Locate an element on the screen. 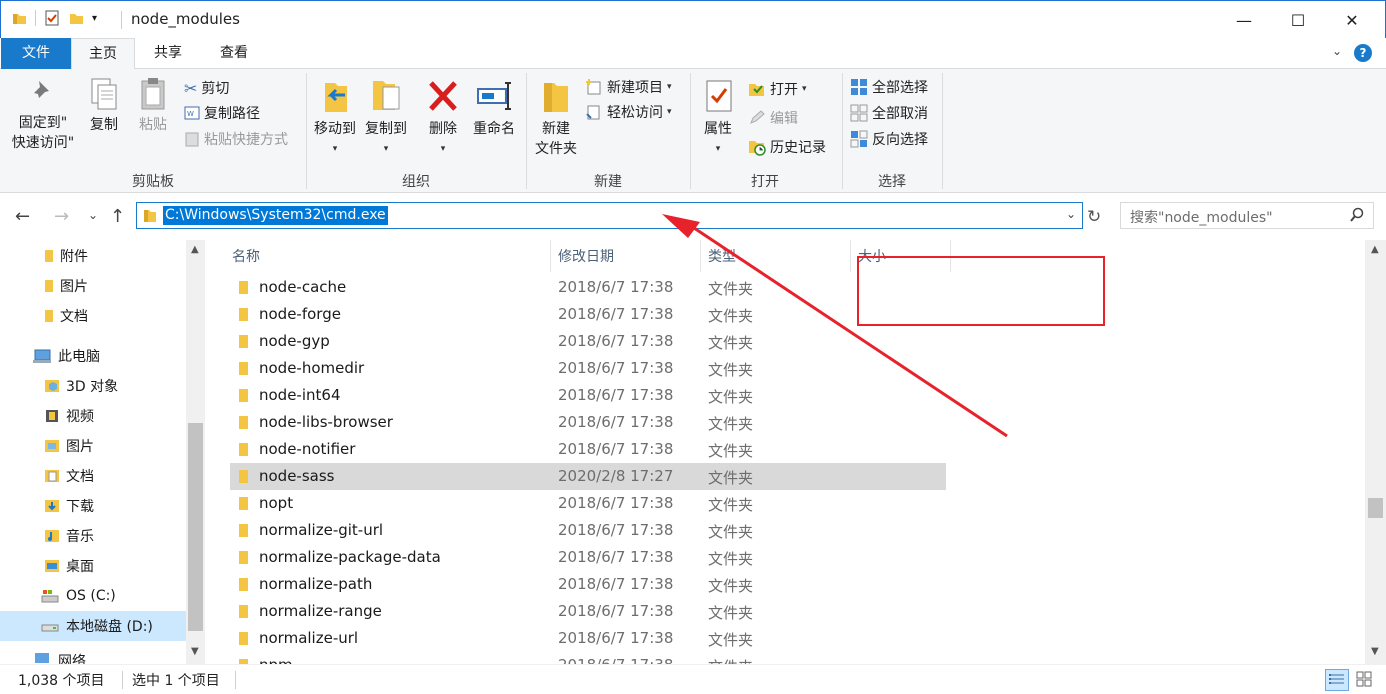  file-row: normalize-package-data 2018/6/7 17:38 文件夹 is located at coordinates (588, 557).